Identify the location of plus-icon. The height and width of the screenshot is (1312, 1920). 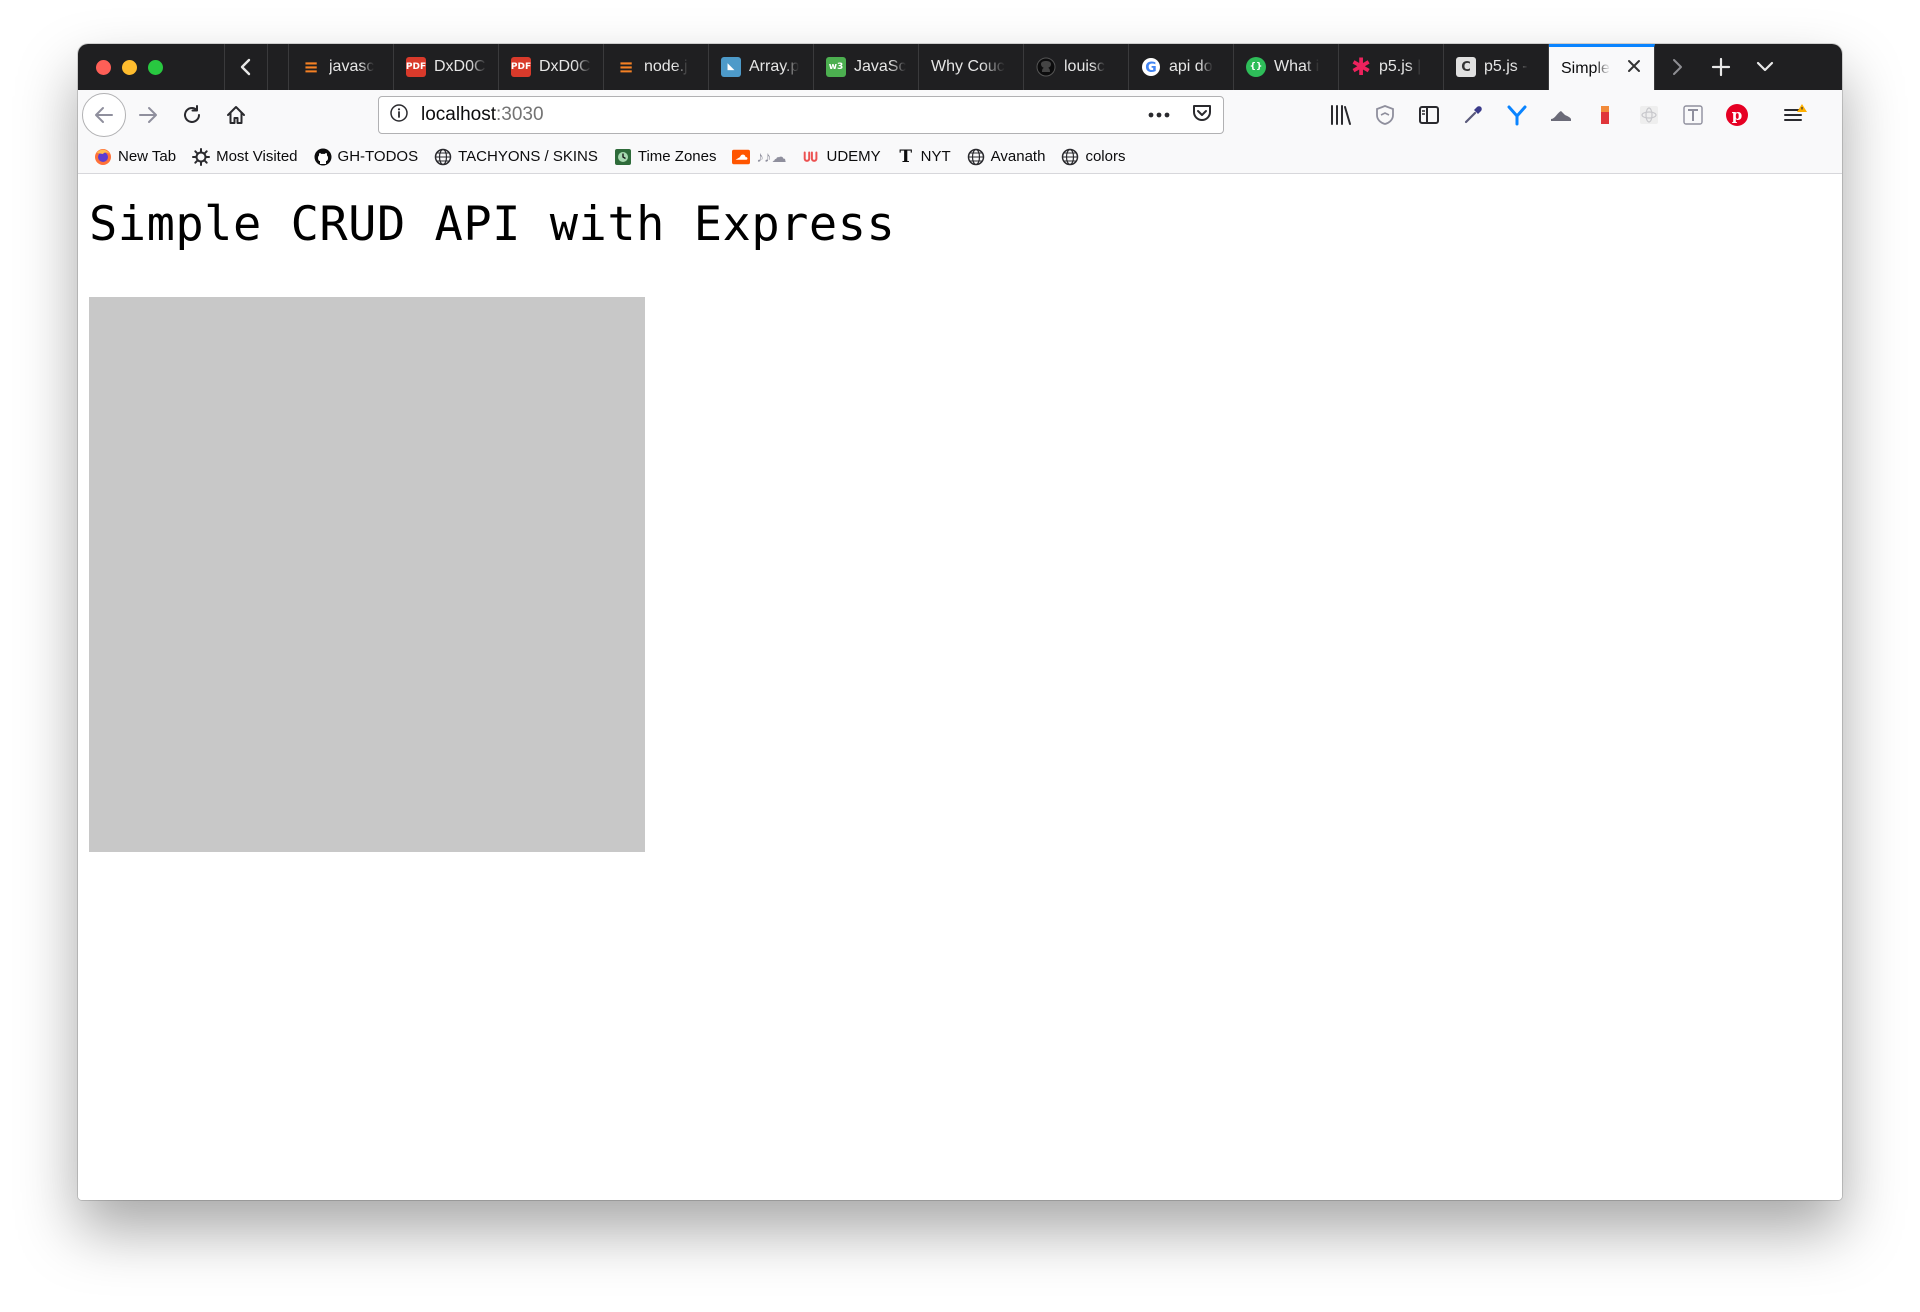
(1721, 67).